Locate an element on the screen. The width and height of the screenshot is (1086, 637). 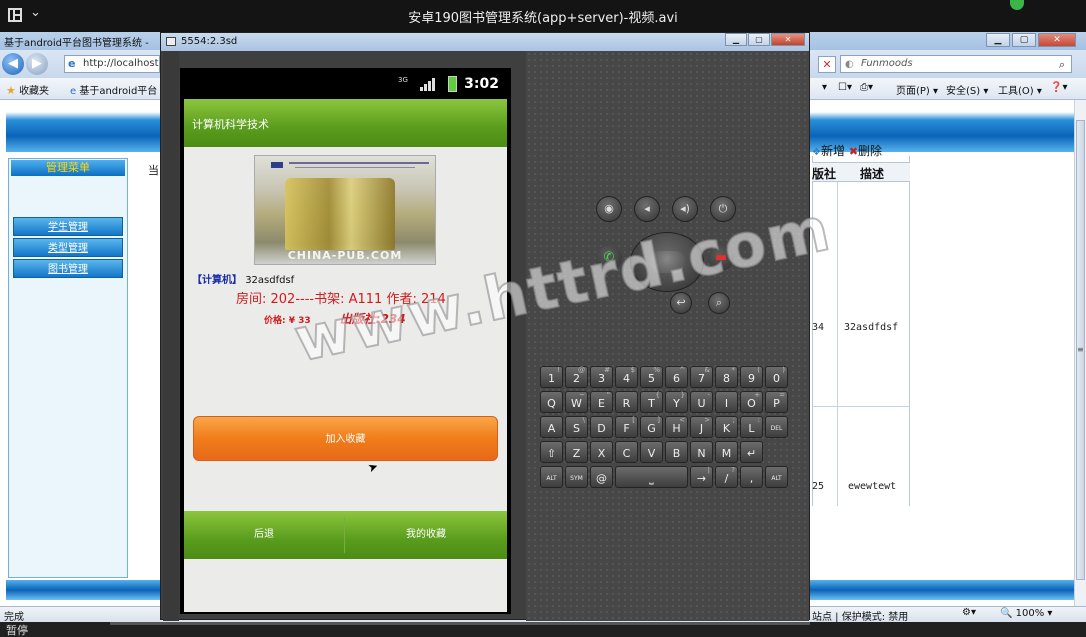
keyboard-key: O + is located at coordinates (751, 402).